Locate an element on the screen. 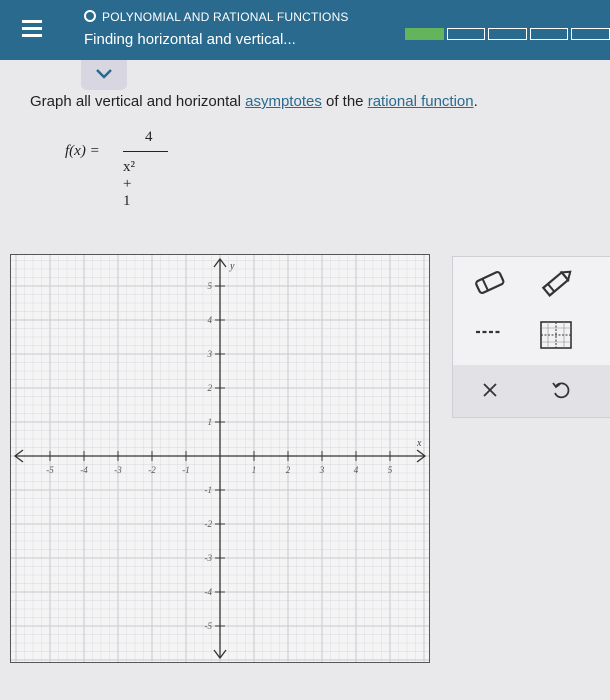  x-tick-label: -5 is located at coordinates (50, 470).